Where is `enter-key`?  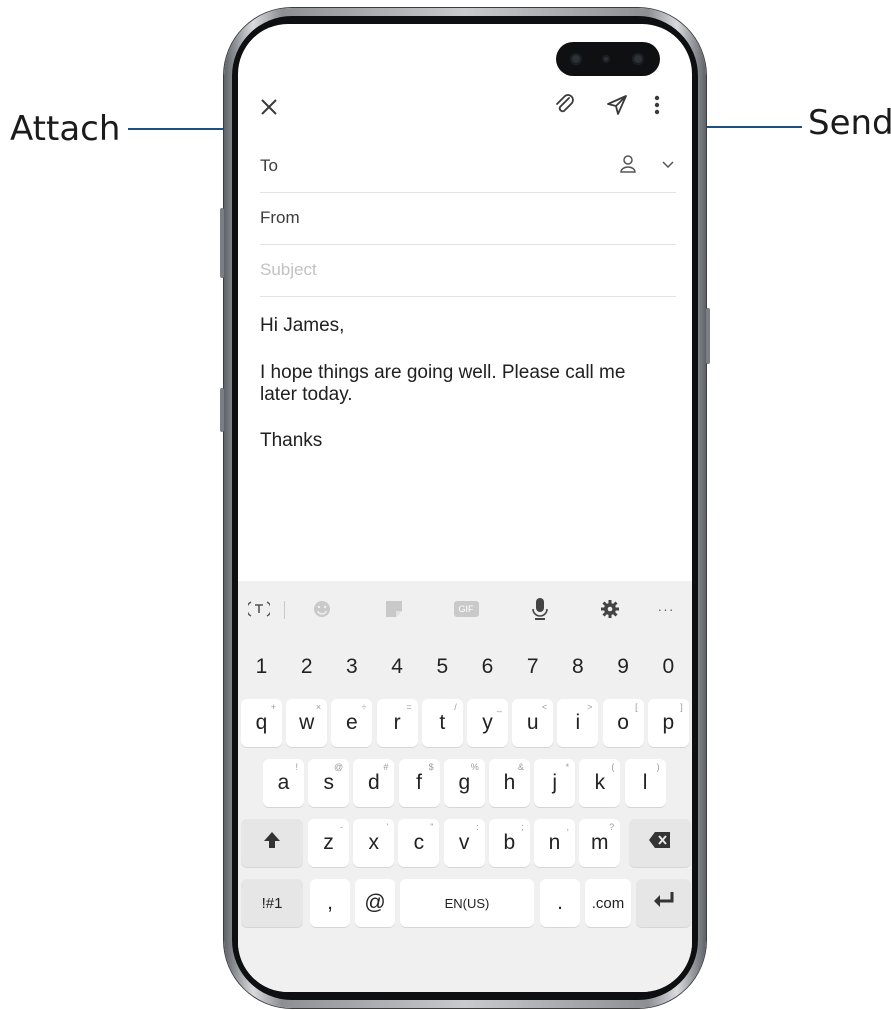
enter-key is located at coordinates (663, 903).